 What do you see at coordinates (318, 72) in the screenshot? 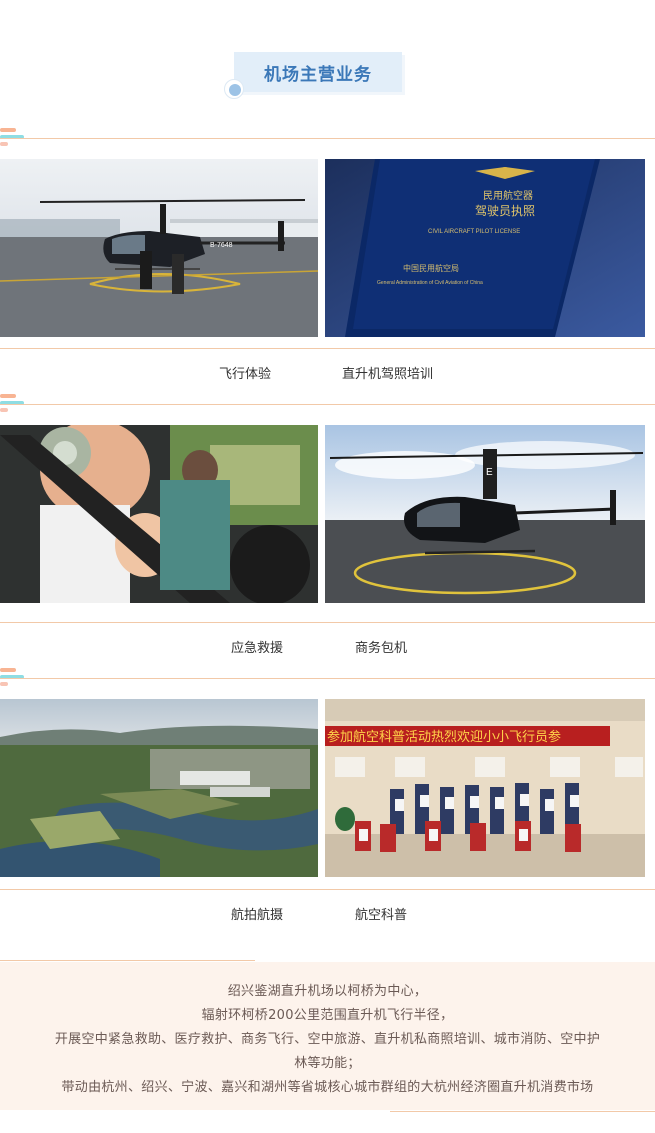
I see `section-title: 机场主营业务` at bounding box center [318, 72].